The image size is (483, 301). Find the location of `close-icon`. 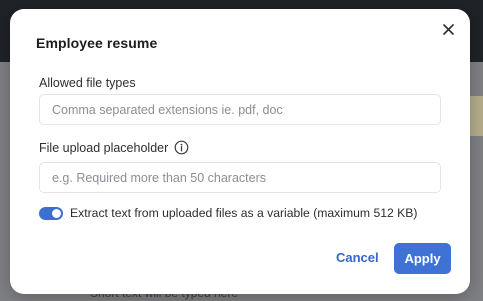

close-icon is located at coordinates (448, 29).